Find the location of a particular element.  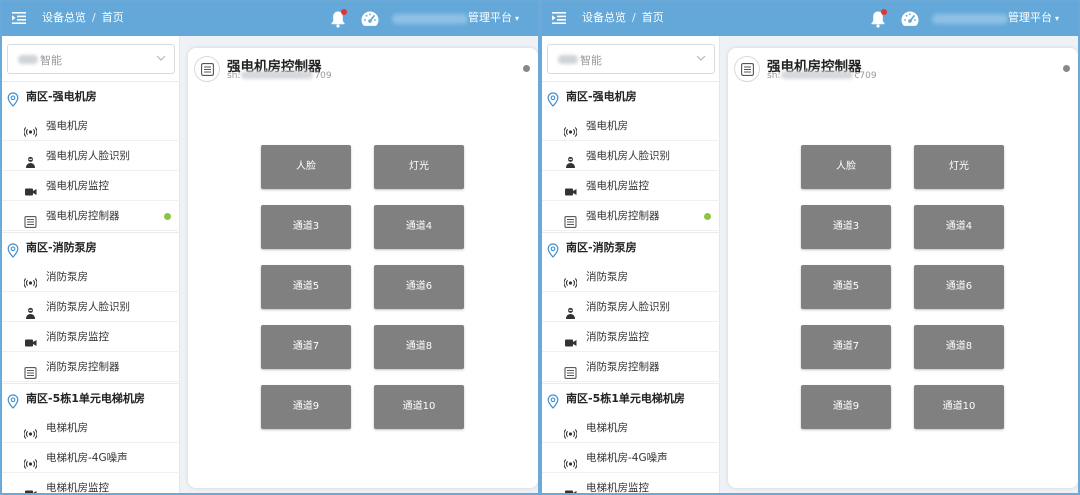

location-pin-icon is located at coordinates (553, 98).